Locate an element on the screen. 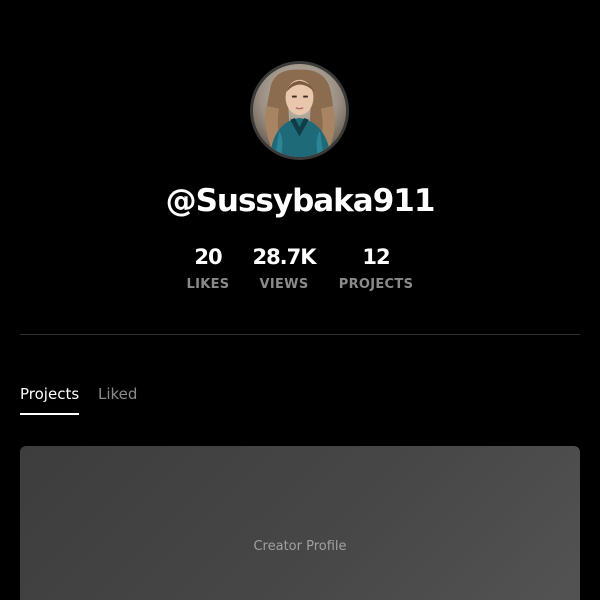  projects-count: 12 is located at coordinates (376, 257).